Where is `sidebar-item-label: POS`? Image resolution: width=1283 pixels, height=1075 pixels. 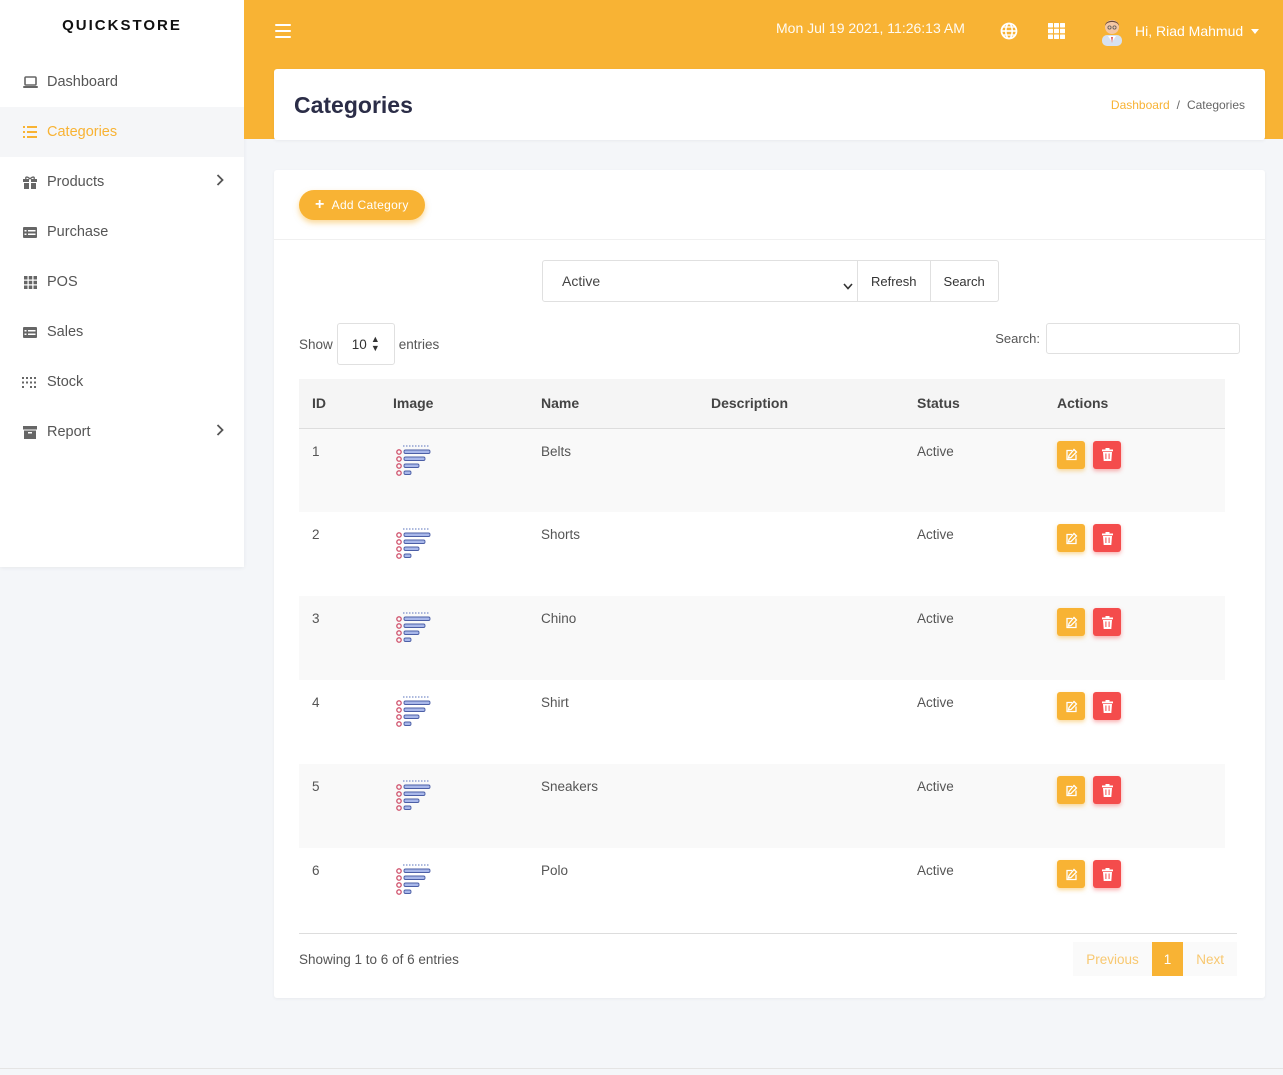
sidebar-item-label: POS is located at coordinates (62, 282).